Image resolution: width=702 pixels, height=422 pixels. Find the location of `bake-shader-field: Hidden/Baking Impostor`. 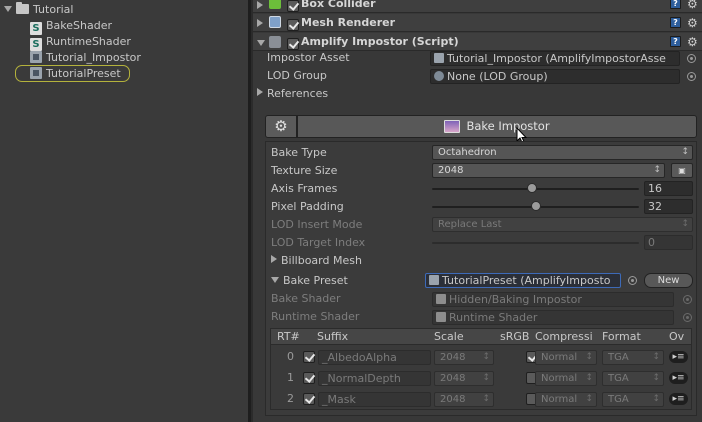

bake-shader-field: Hidden/Baking Impostor is located at coordinates (553, 299).